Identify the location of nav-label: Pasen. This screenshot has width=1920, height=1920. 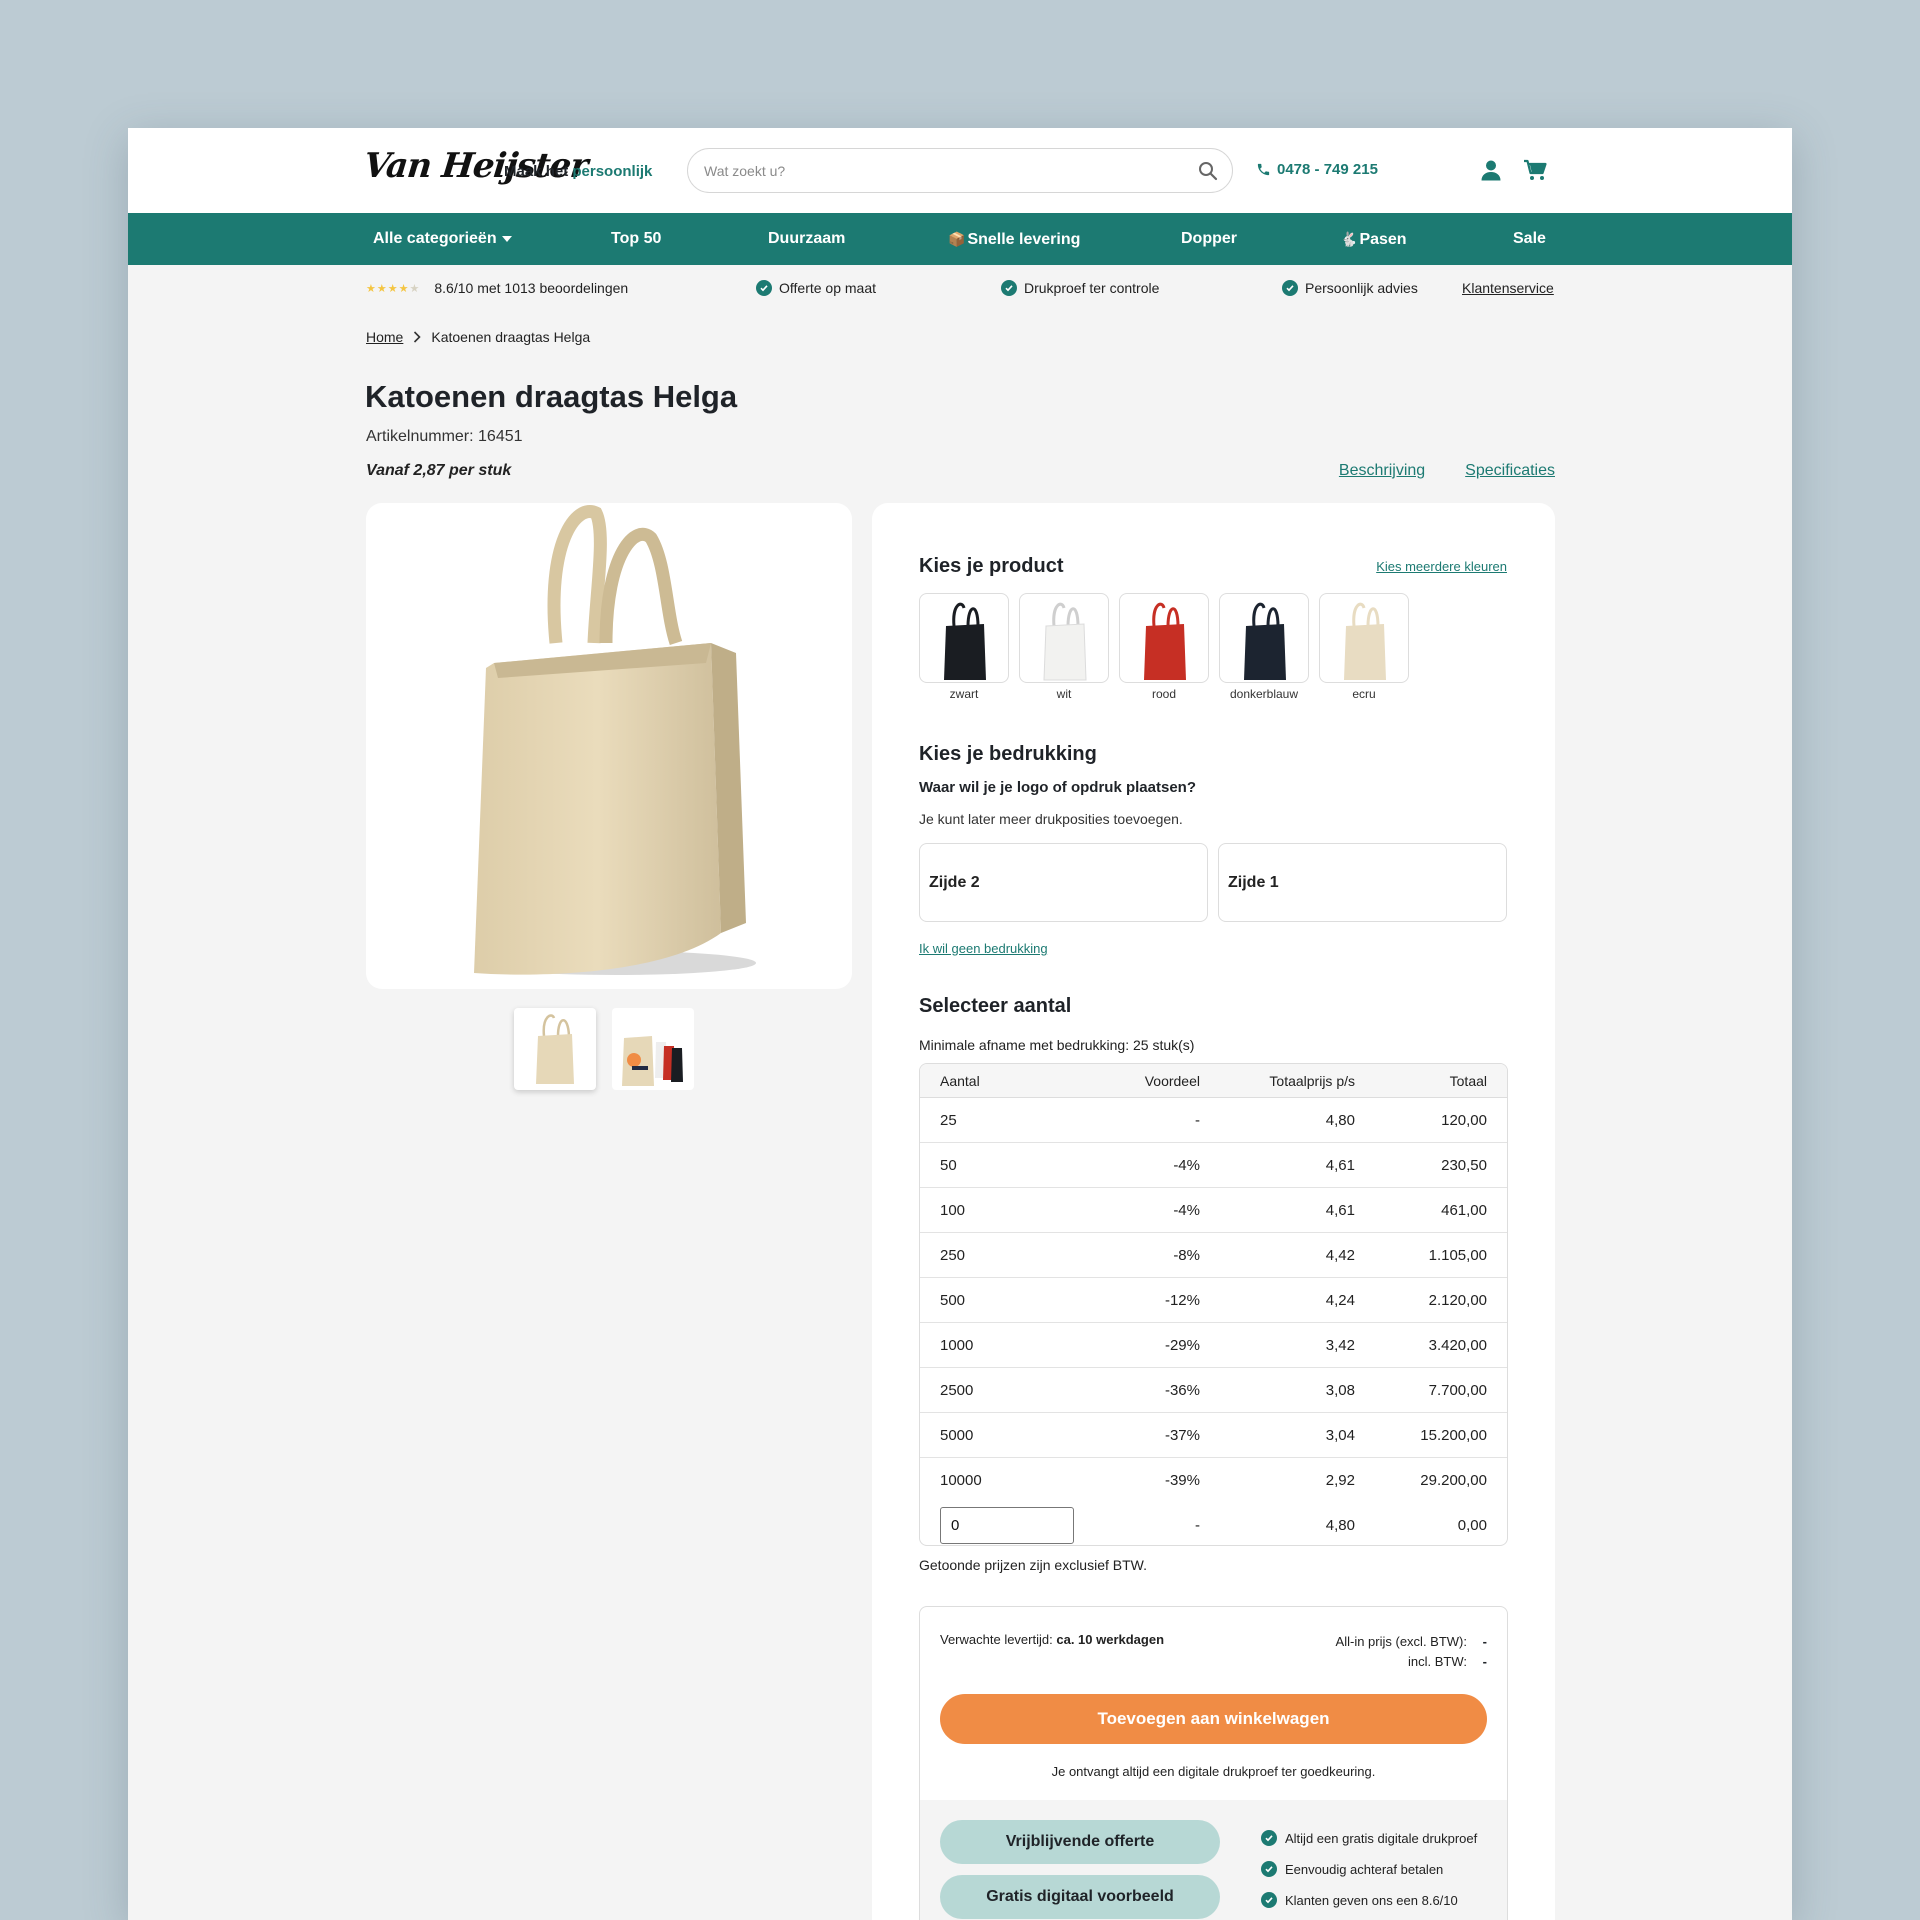
(1383, 239).